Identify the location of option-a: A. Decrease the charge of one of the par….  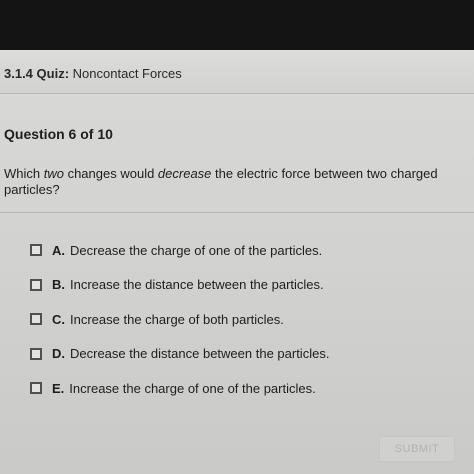
(179, 250).